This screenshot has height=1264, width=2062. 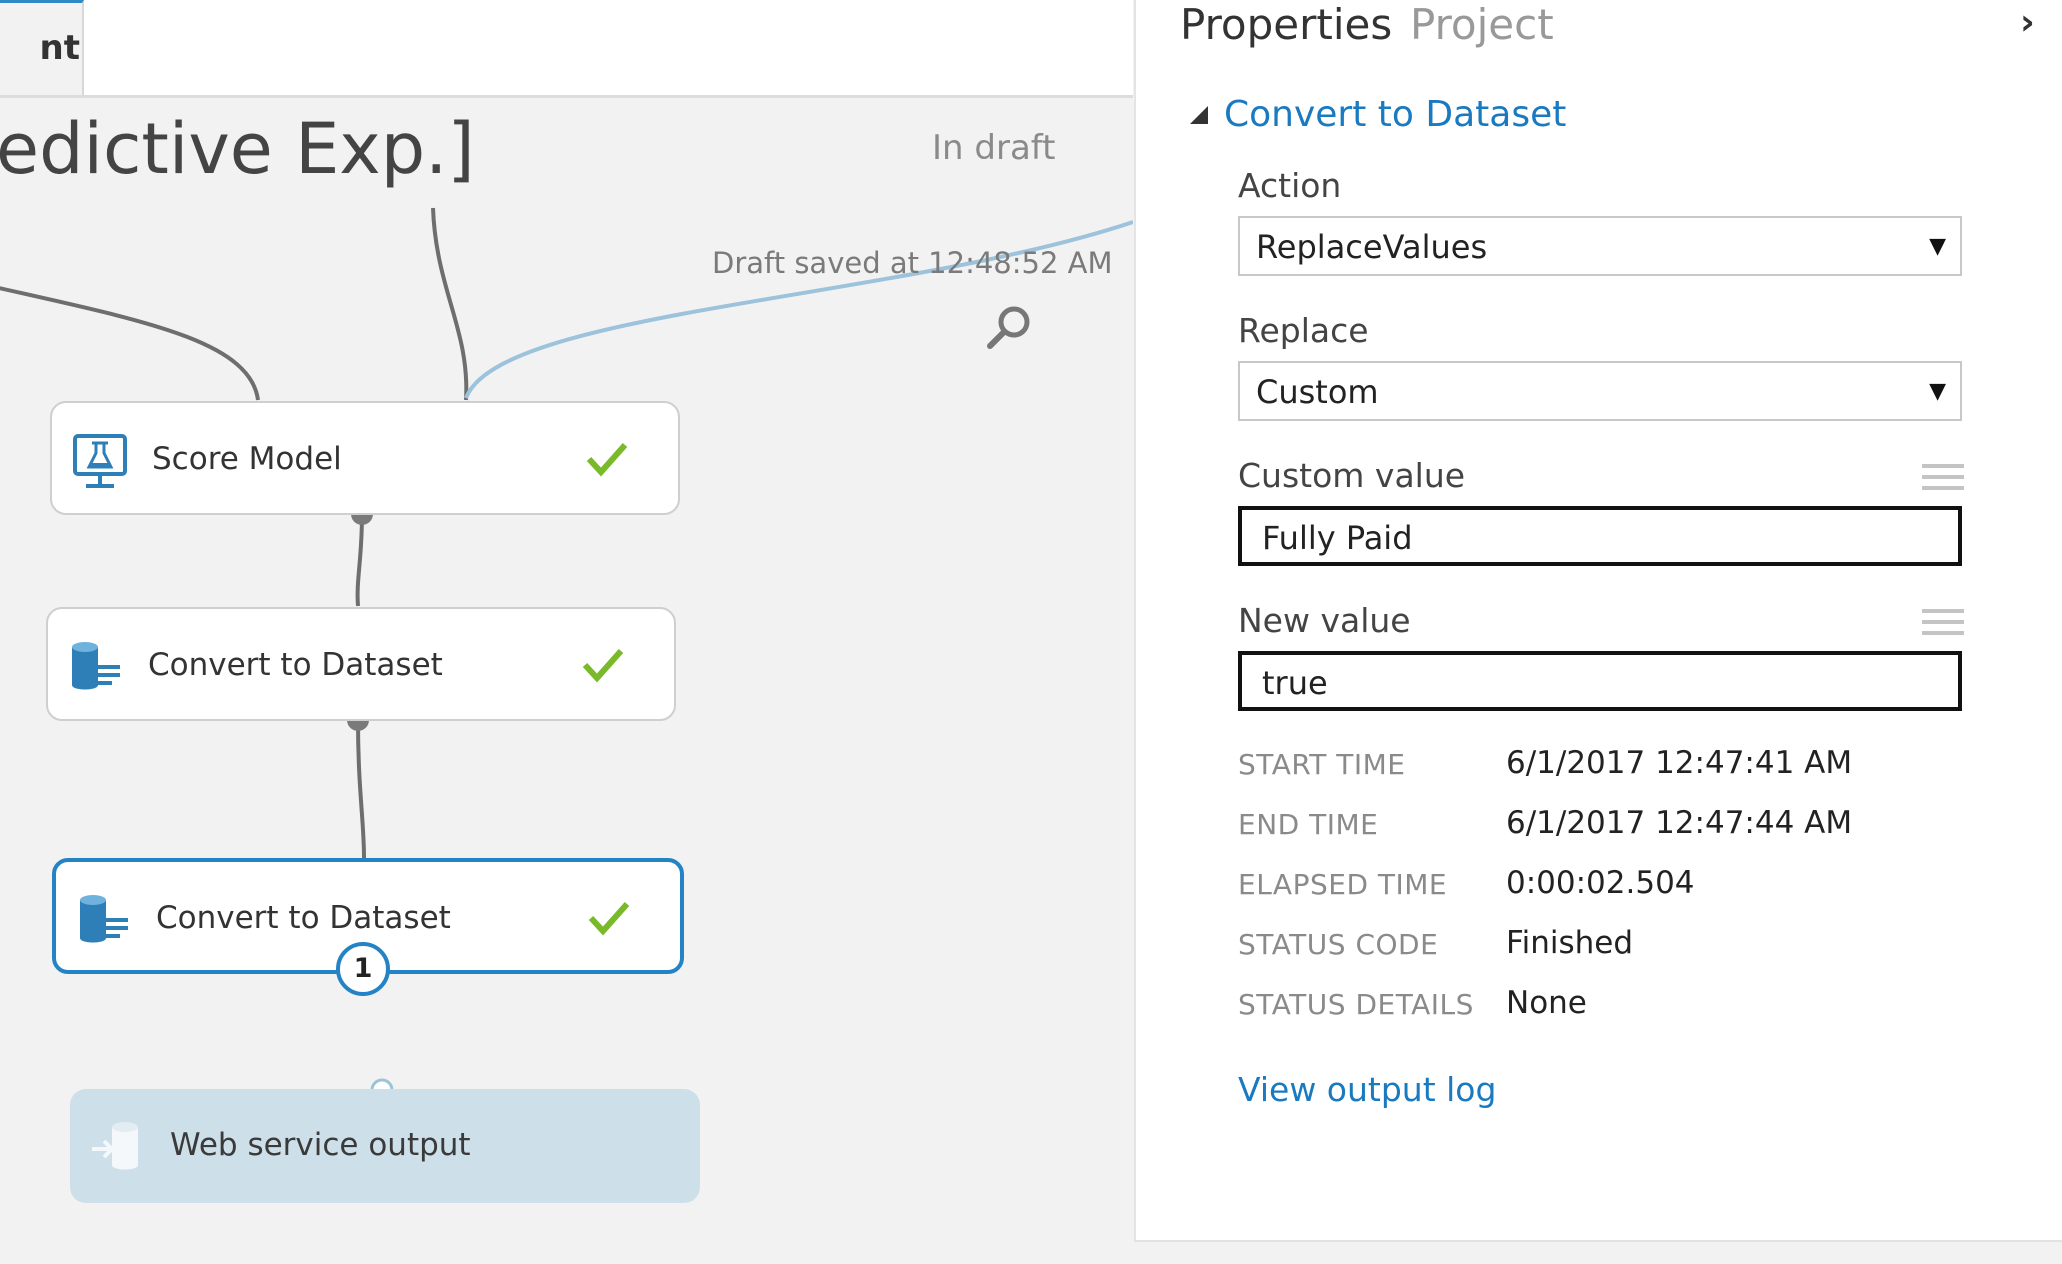 I want to click on search-icon, so click(x=1009, y=327).